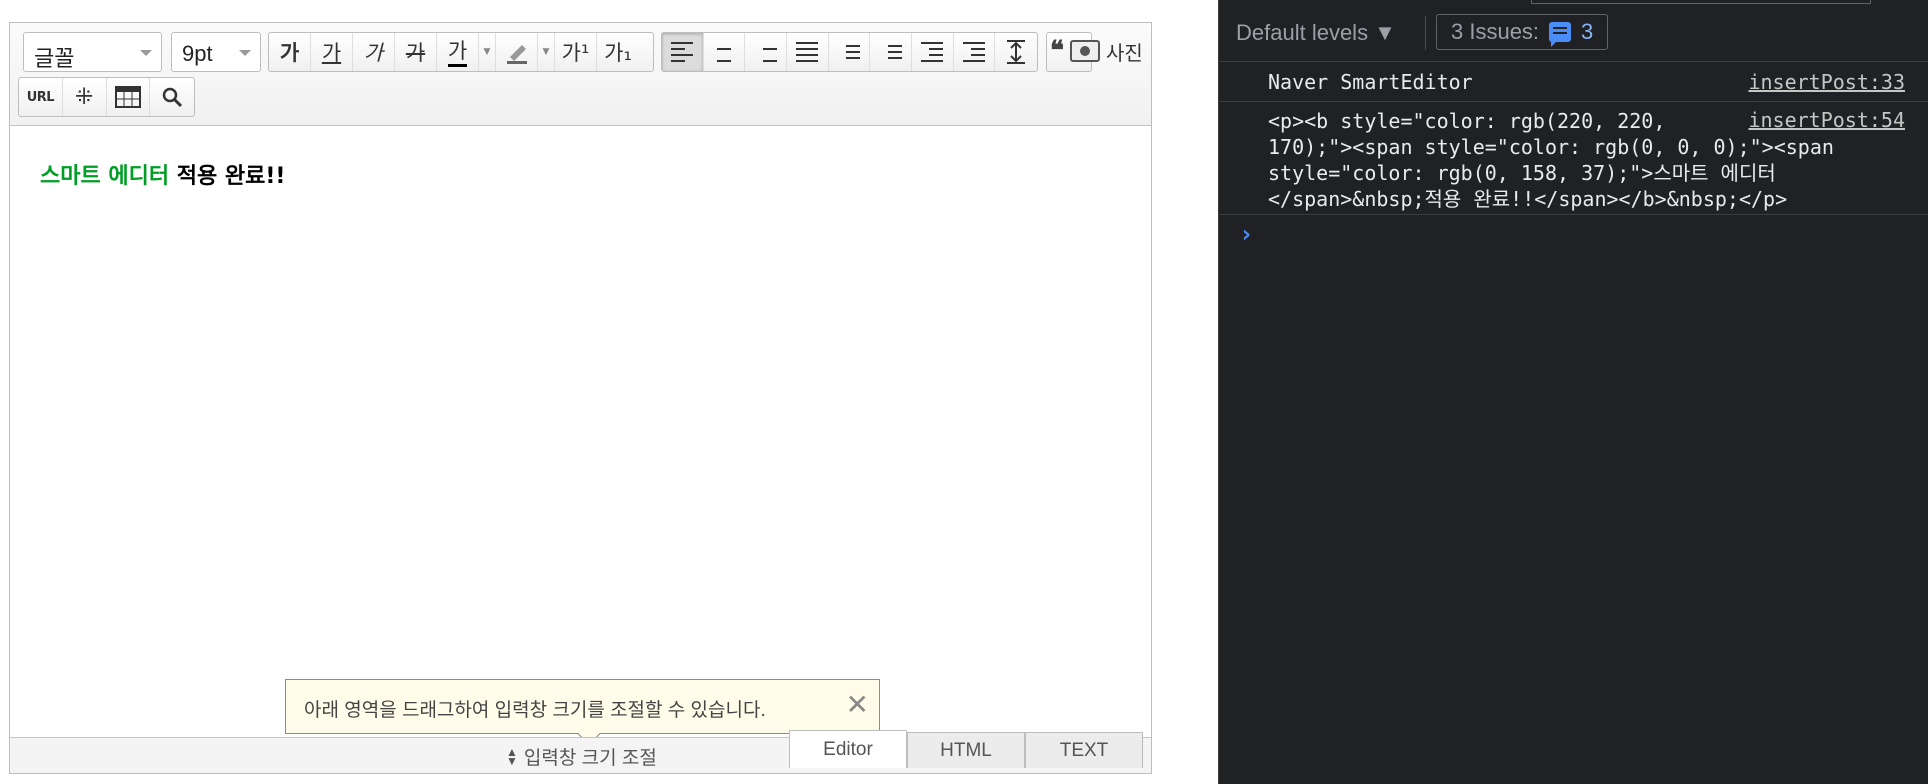  I want to click on tab-editor: Editor, so click(848, 749).